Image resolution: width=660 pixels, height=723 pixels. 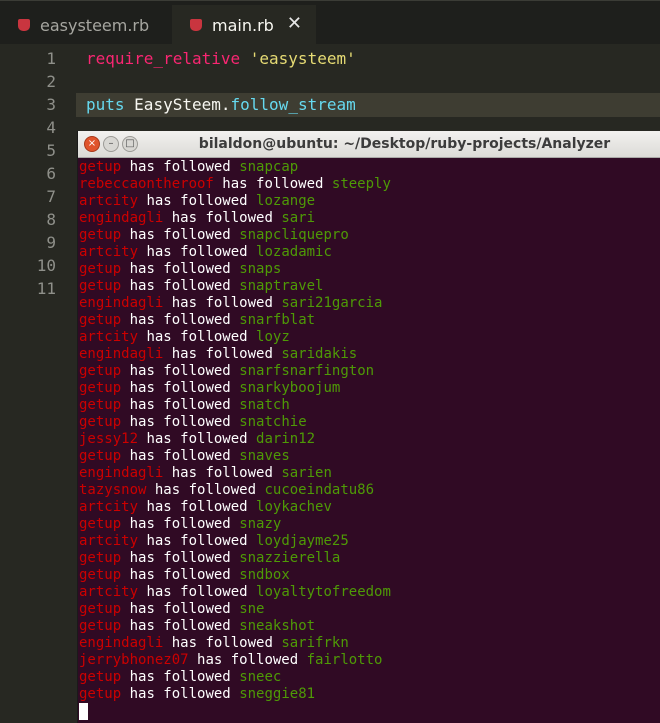 What do you see at coordinates (369, 354) in the screenshot?
I see `terminal-line: engindagli has followed saridakis` at bounding box center [369, 354].